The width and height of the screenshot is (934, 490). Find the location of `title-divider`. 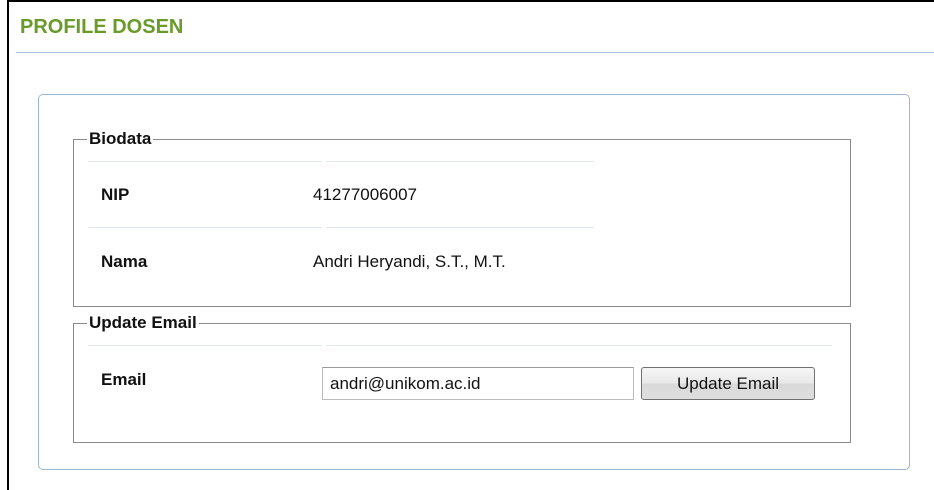

title-divider is located at coordinates (475, 52).